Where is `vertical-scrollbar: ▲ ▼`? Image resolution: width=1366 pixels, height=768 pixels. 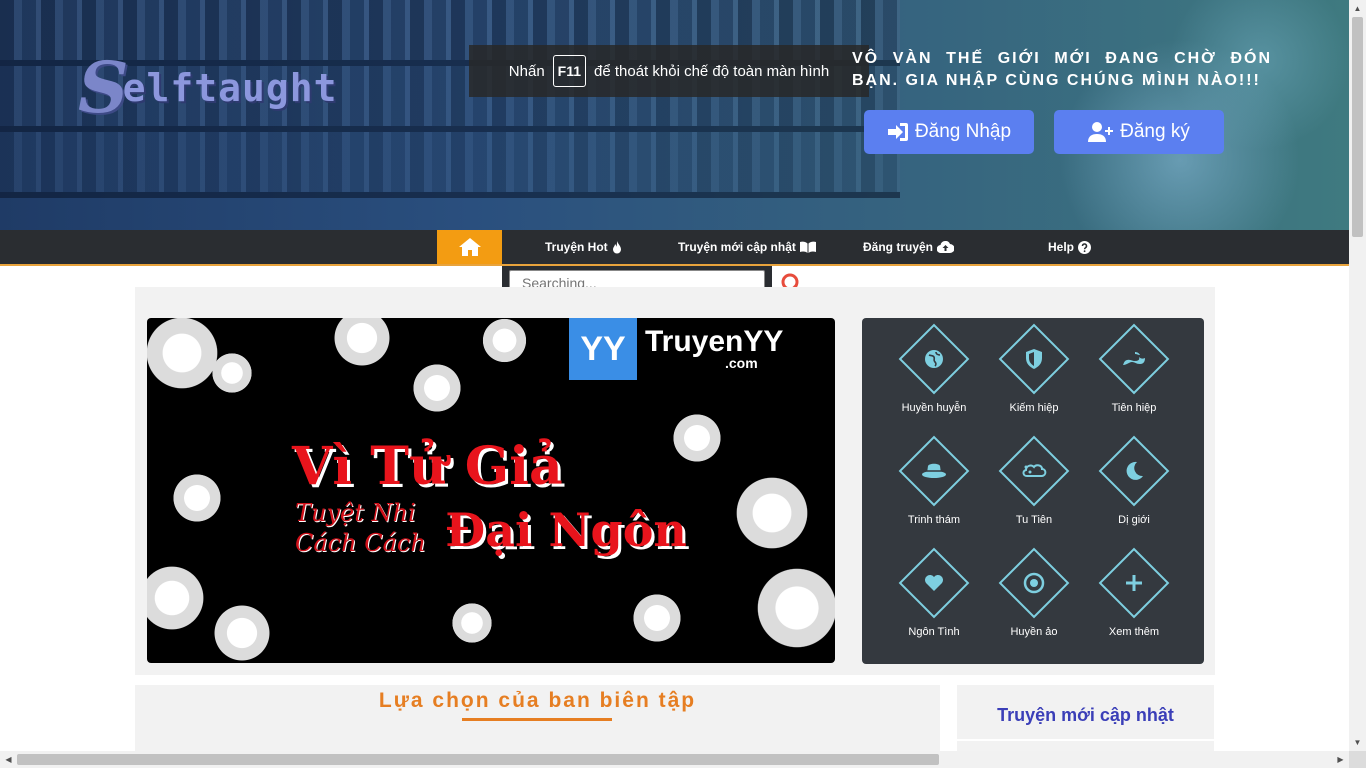
vertical-scrollbar: ▲ ▼ is located at coordinates (1357, 375).